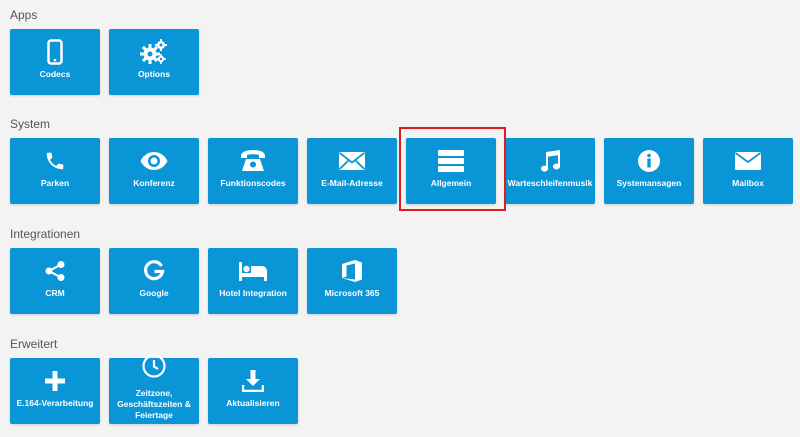 The height and width of the screenshot is (437, 800). I want to click on download-icon, so click(253, 381).